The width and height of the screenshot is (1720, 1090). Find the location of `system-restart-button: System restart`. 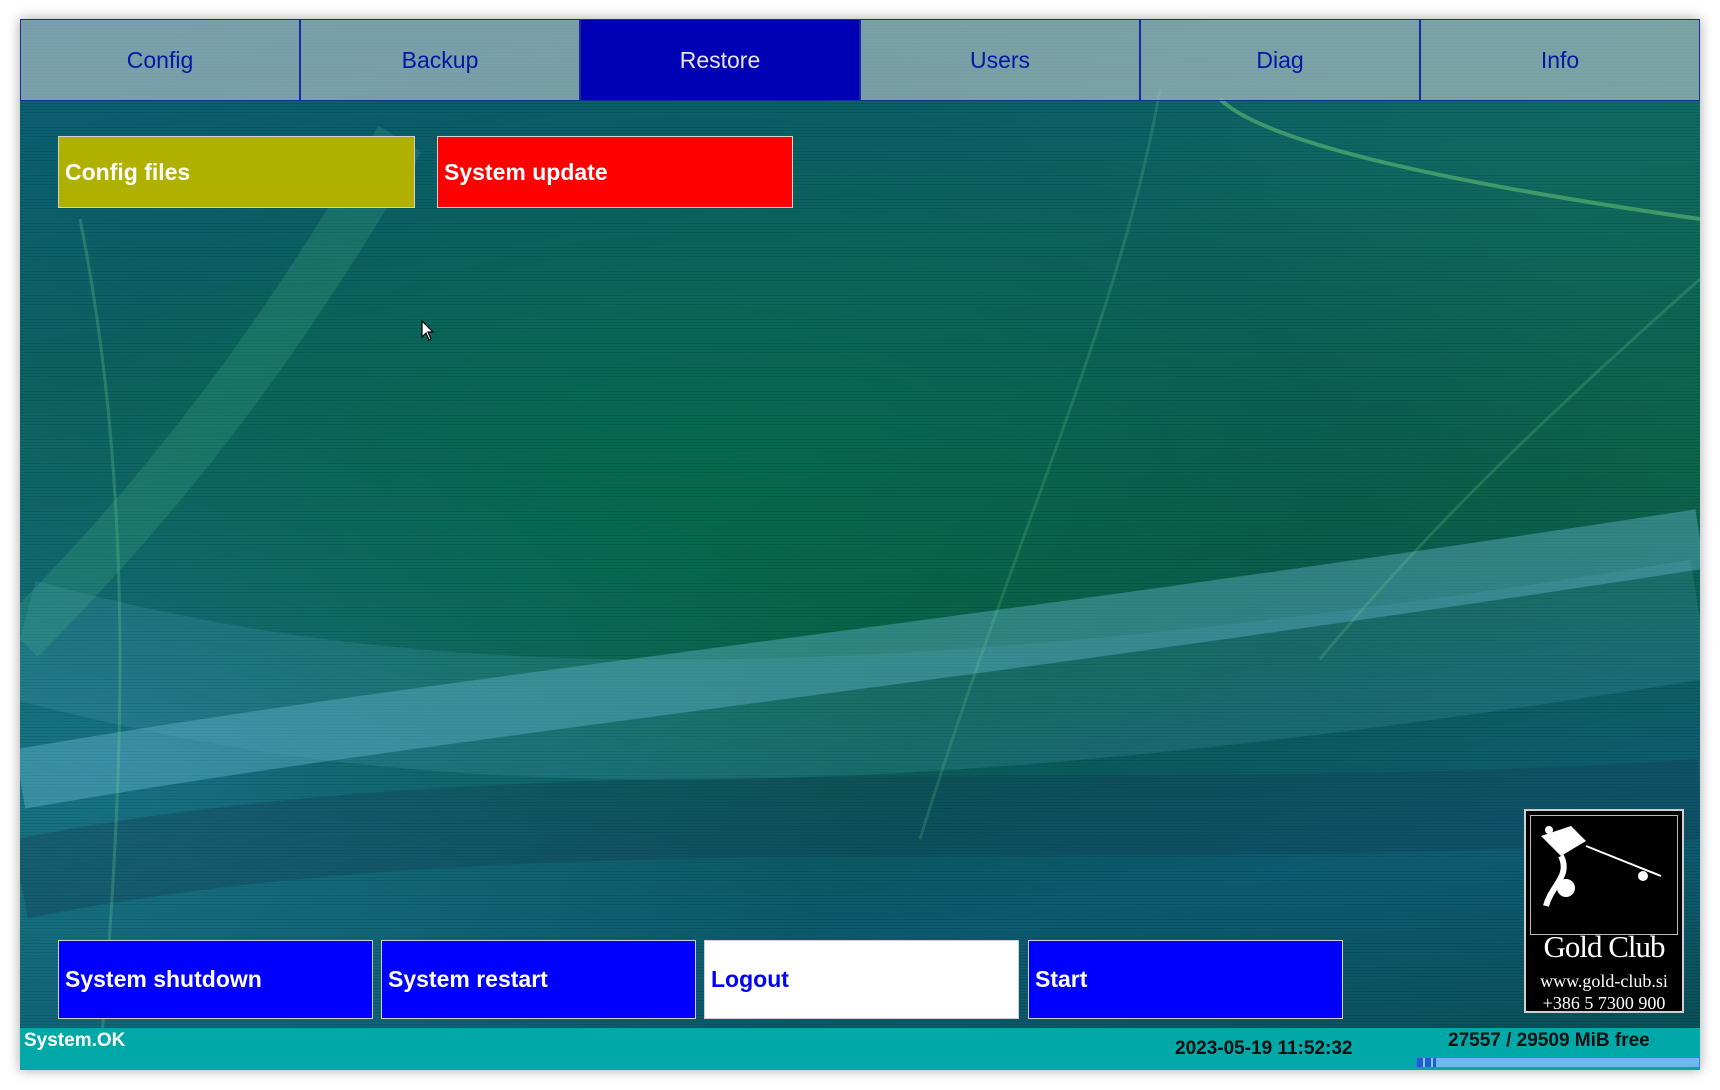

system-restart-button: System restart is located at coordinates (538, 979).